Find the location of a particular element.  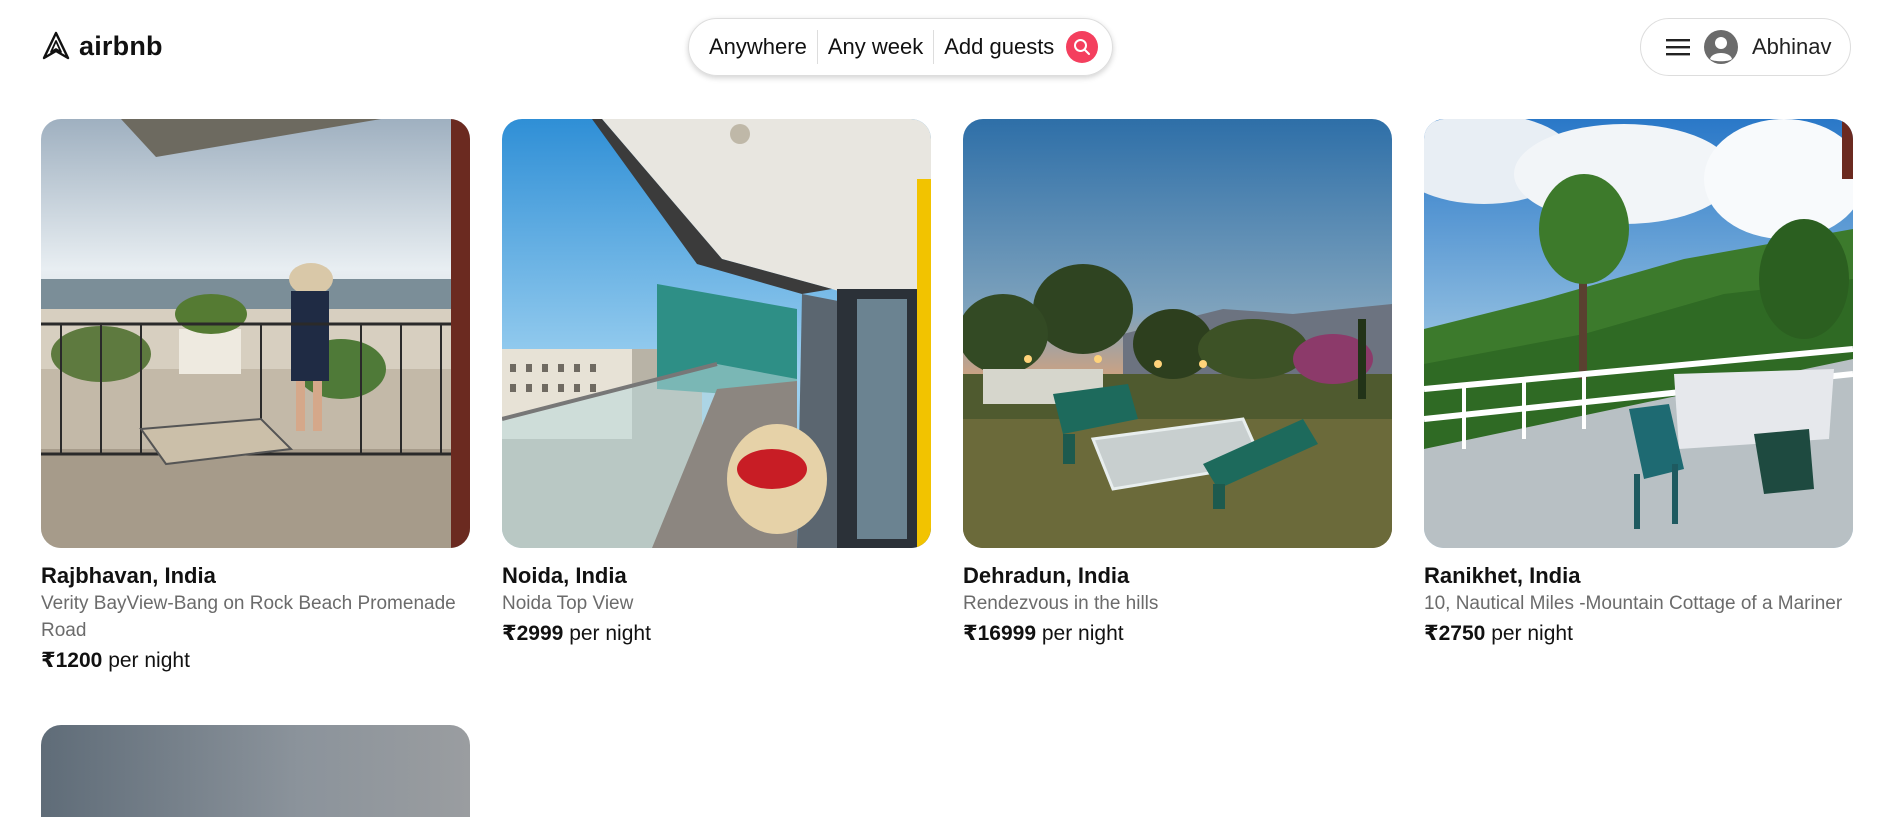

search-bar: Anywhere Any week Add guests is located at coordinates (900, 47).